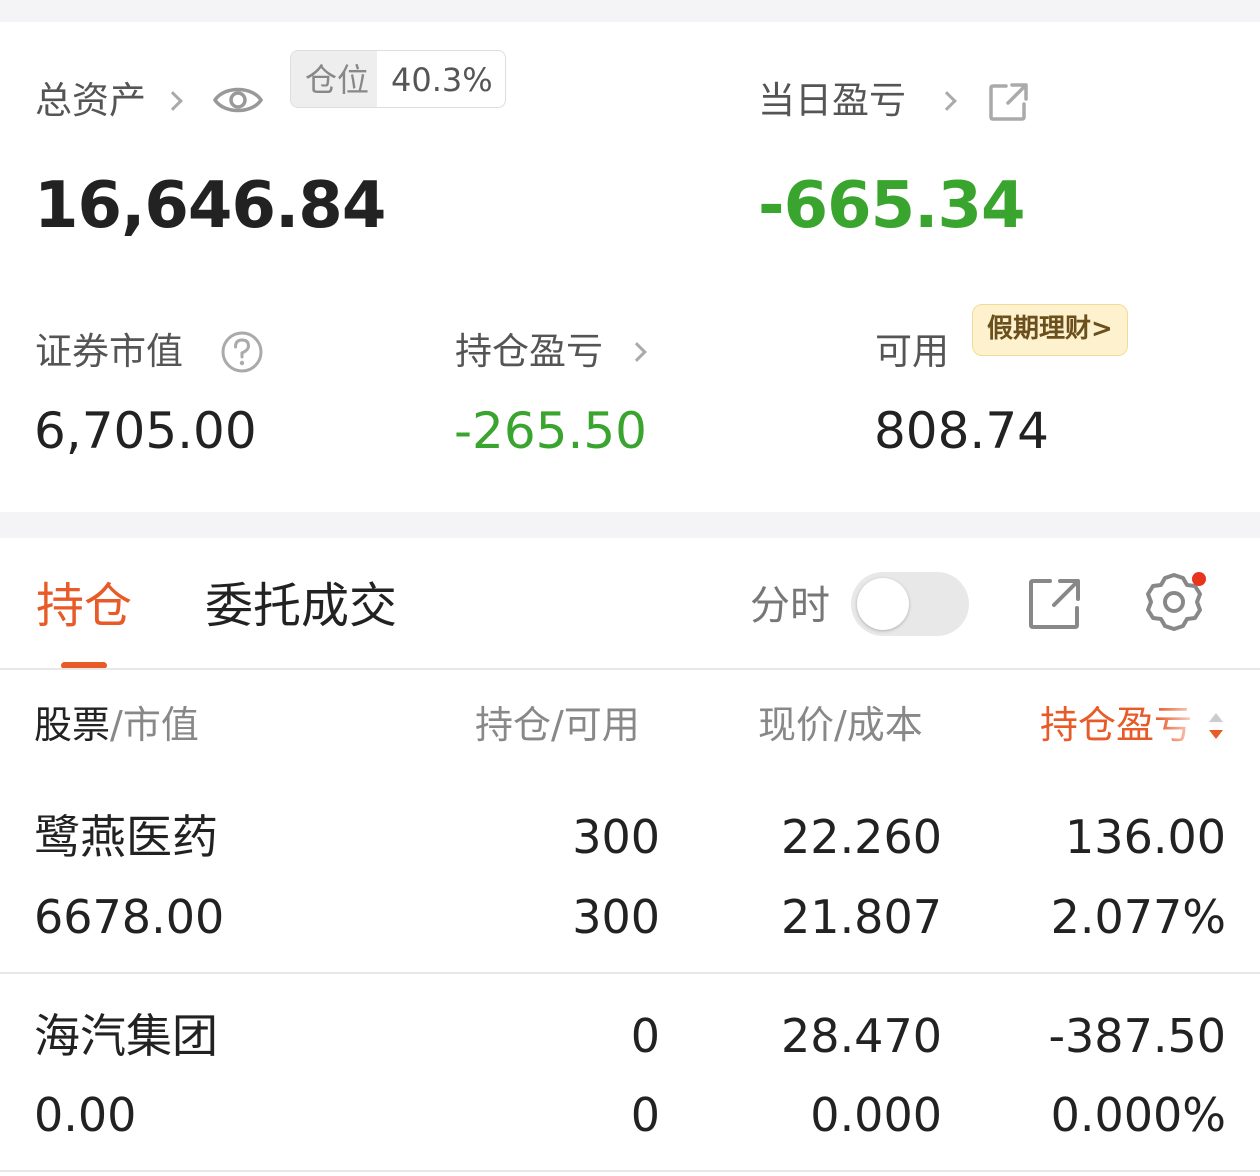 The image size is (1260, 1176). I want to click on header-fade, so click(1181, 729).